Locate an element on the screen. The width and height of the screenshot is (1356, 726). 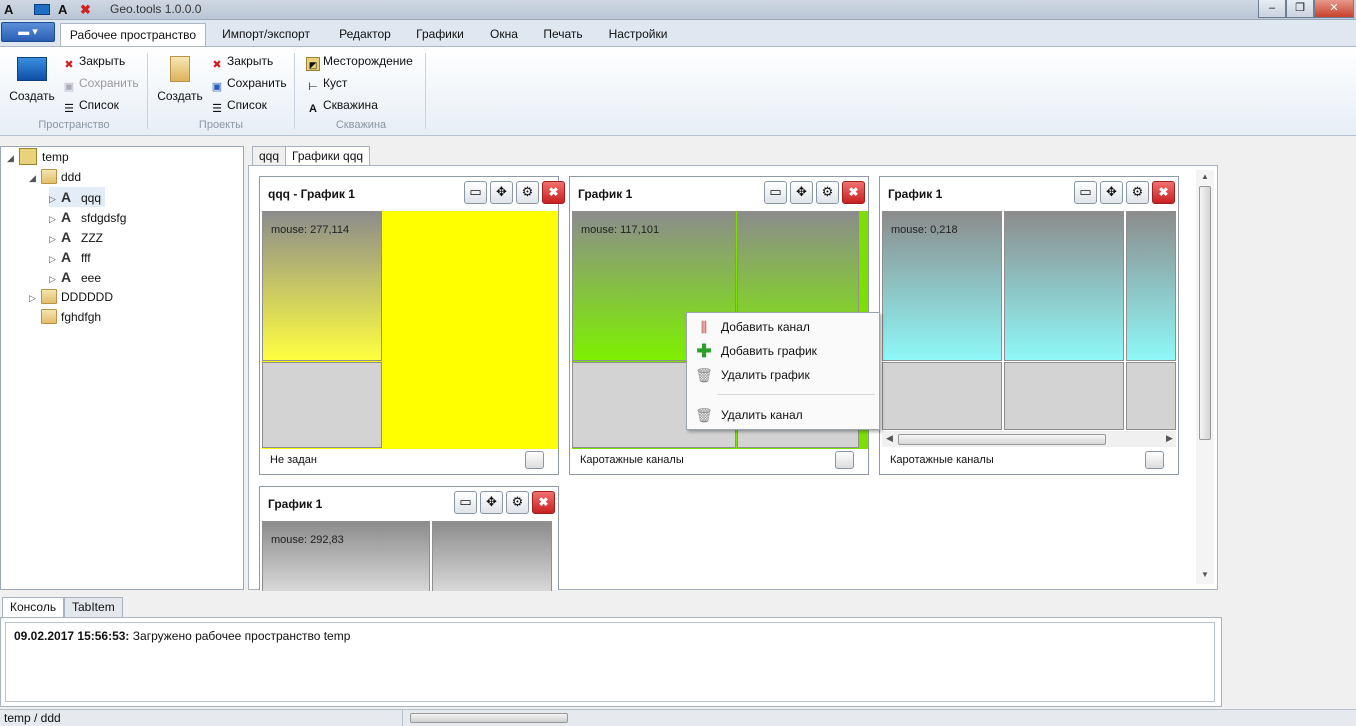
tab-editor: Редактор is located at coordinates (365, 34).